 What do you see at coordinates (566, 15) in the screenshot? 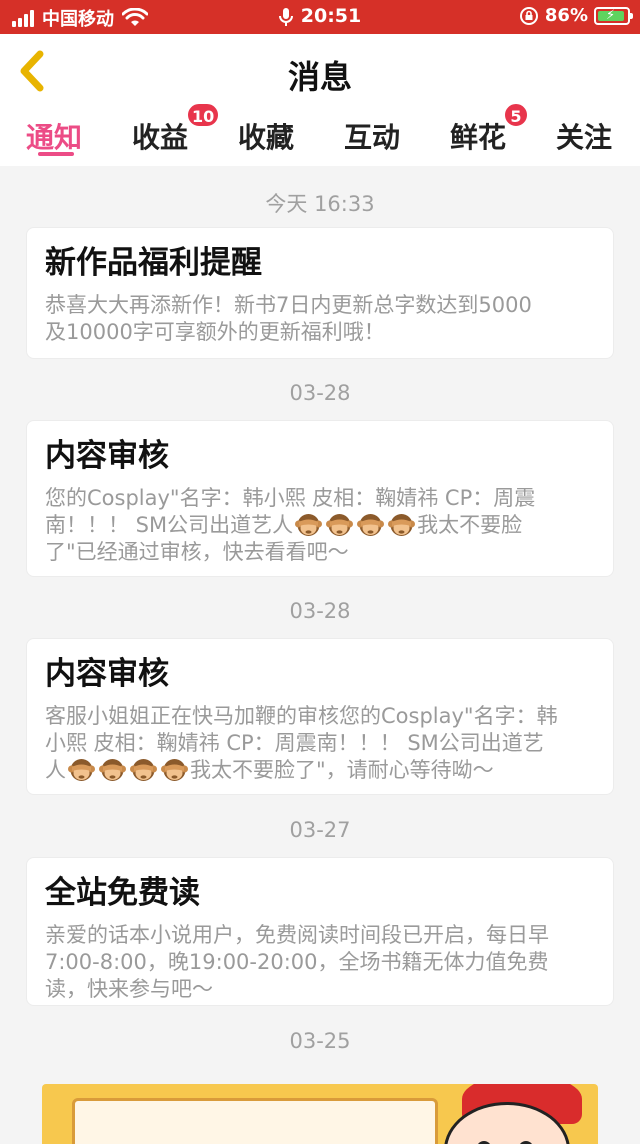
I see `battery-percent: 86%` at bounding box center [566, 15].